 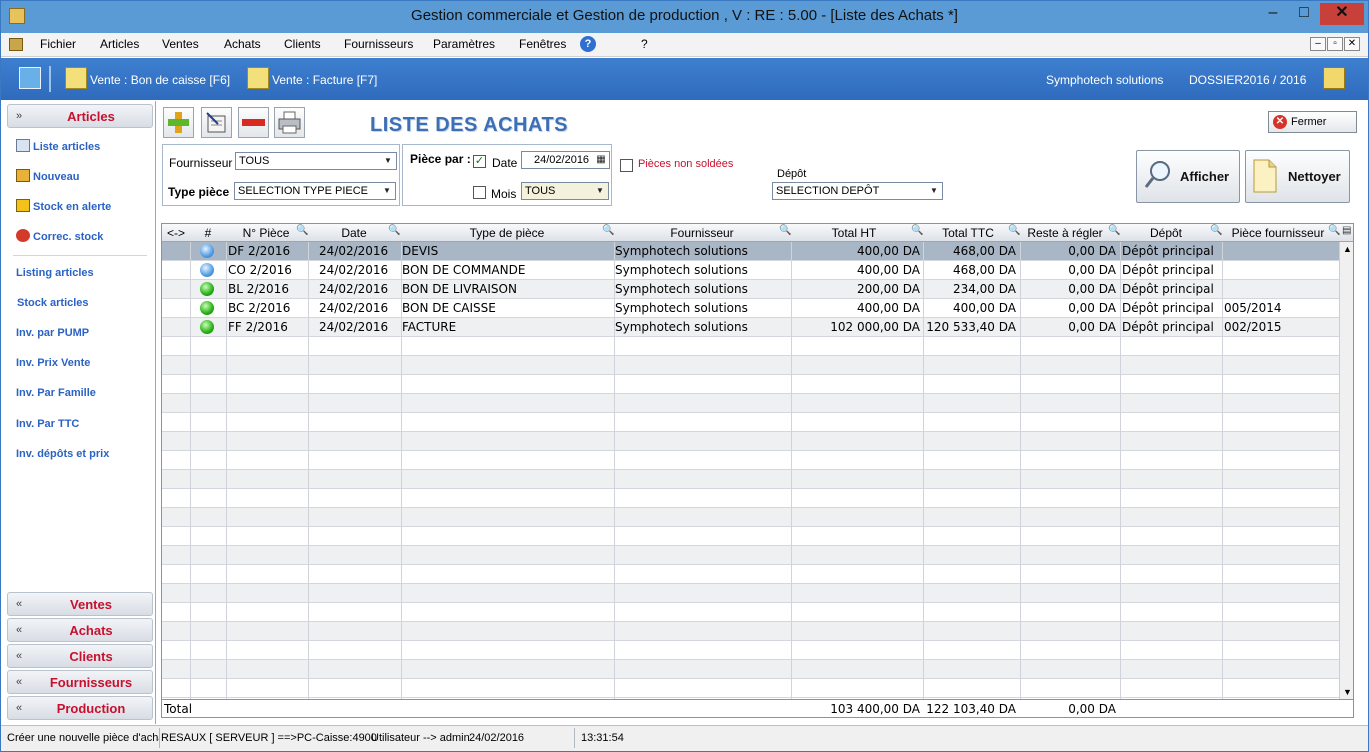 I want to click on type-piece-label: Type pièce, so click(x=199, y=192).